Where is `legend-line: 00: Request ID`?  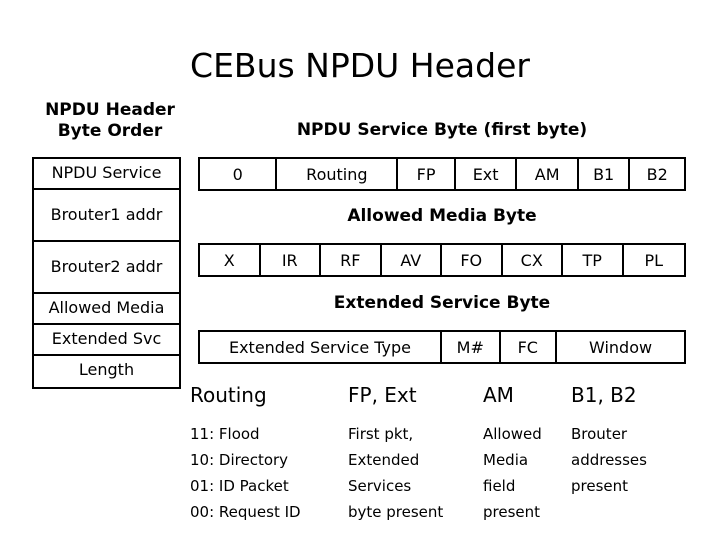
legend-line: 00: Request ID is located at coordinates (245, 512).